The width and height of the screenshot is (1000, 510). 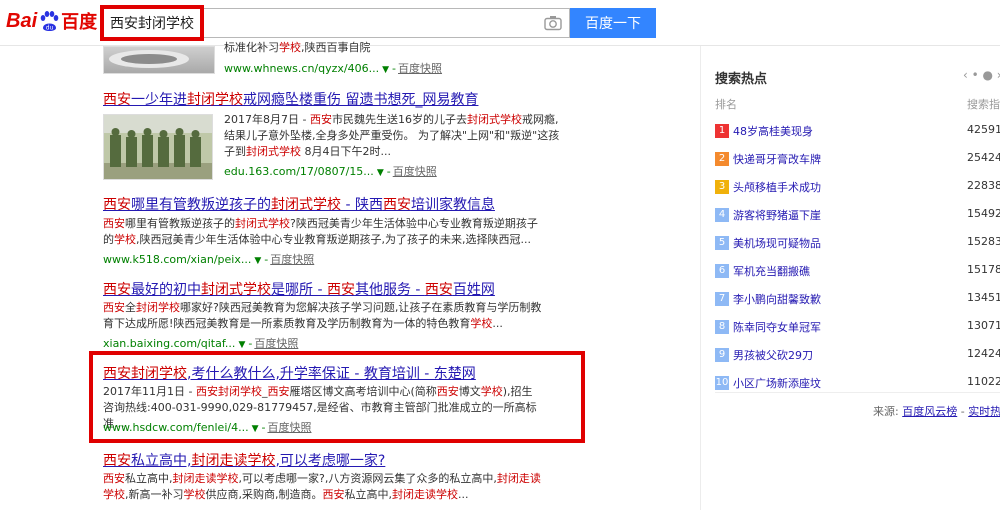 What do you see at coordinates (290, 99) in the screenshot?
I see `result-title: 西安一少年进封闭学校戒网瘾坠楼重伤 留遗书想死_网易教育` at bounding box center [290, 99].